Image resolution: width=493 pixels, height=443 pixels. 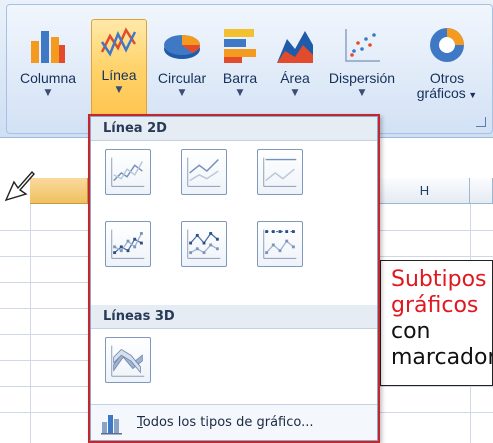 I want to click on 3d-line-chart-icon, so click(x=128, y=361).